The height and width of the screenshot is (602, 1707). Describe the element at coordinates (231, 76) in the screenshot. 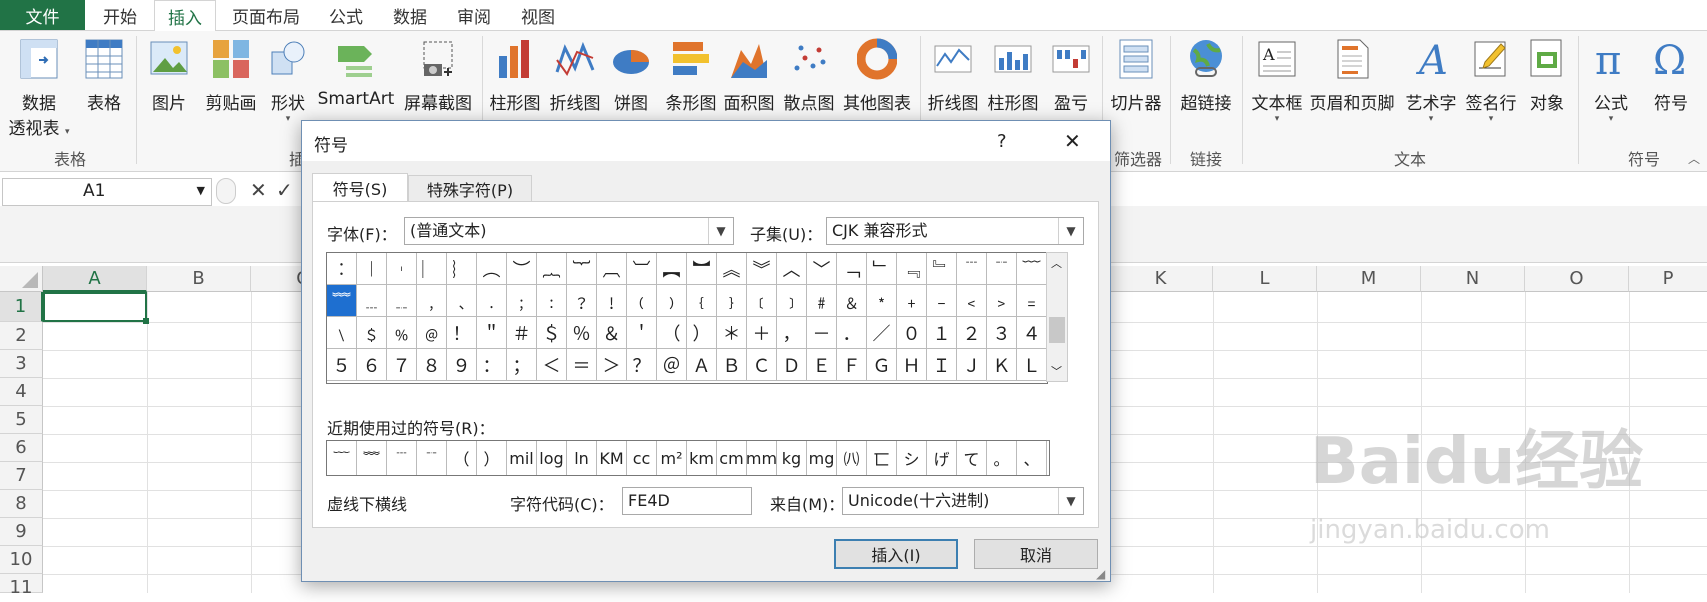

I see `clip-art-button: 剪贴画` at that location.